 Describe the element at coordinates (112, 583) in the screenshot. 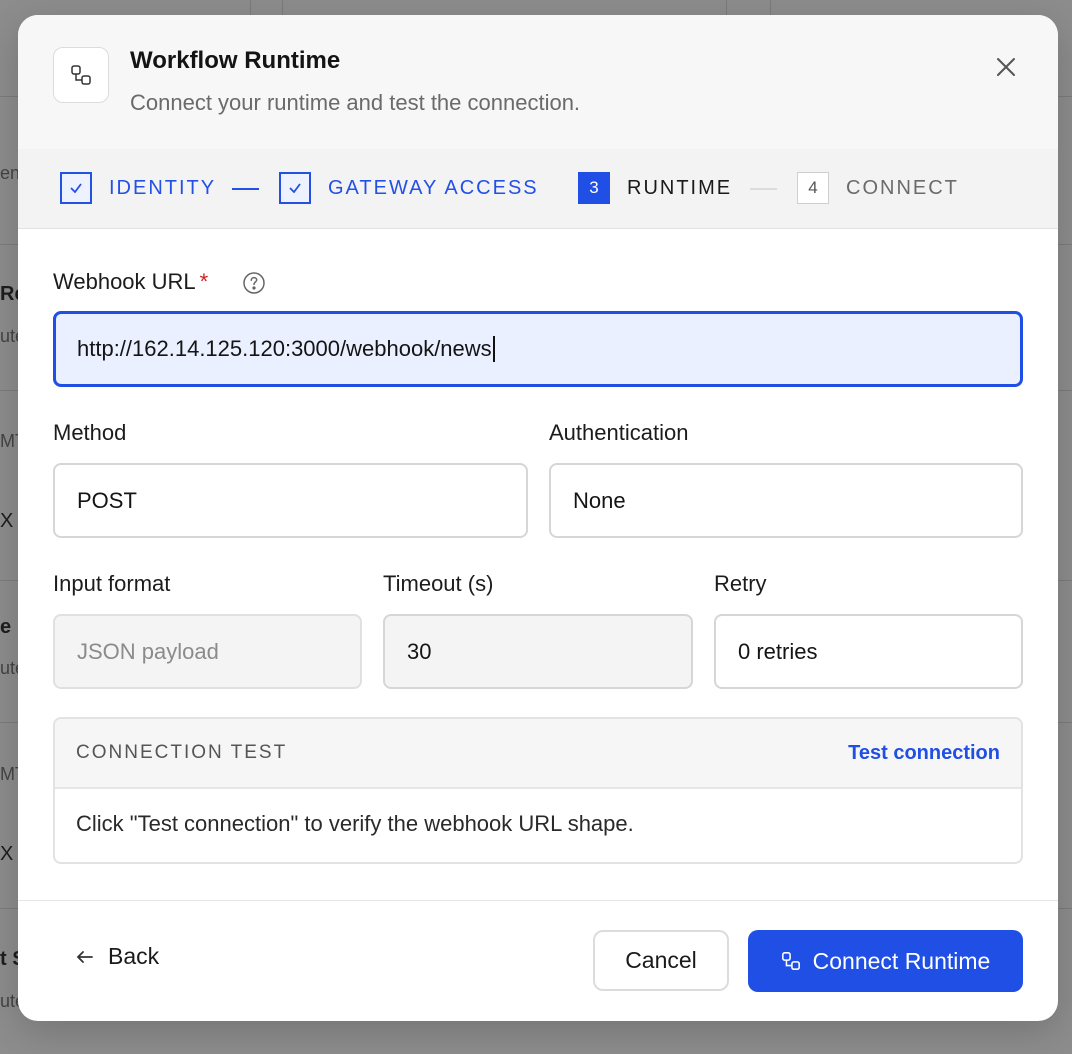

I see `input-format-label: Input format` at that location.